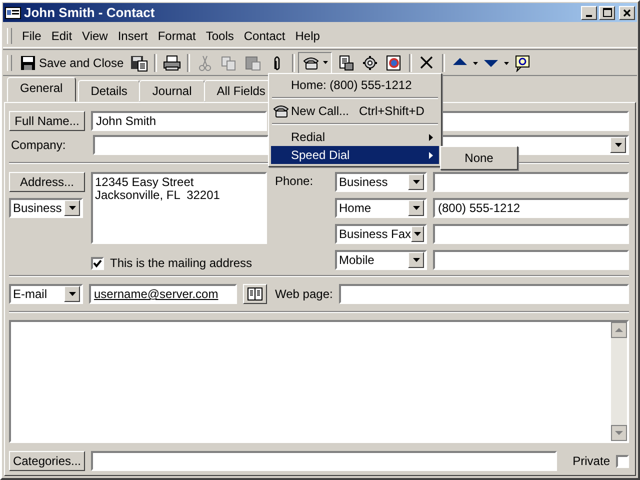  What do you see at coordinates (172, 91) in the screenshot?
I see `tab: Journal` at bounding box center [172, 91].